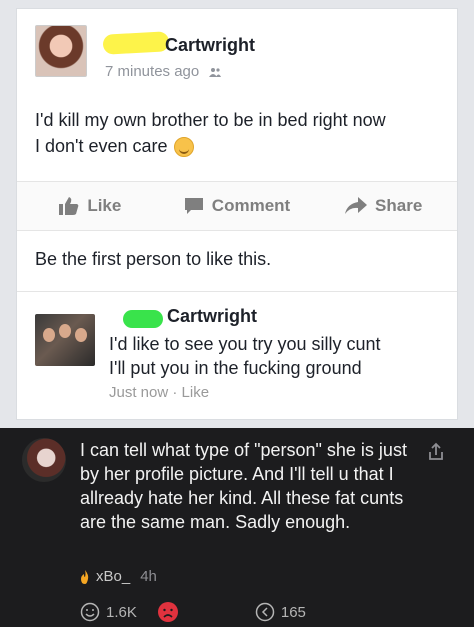 The height and width of the screenshot is (627, 474). Describe the element at coordinates (251, 205) in the screenshot. I see `comment-label: Comment` at that location.